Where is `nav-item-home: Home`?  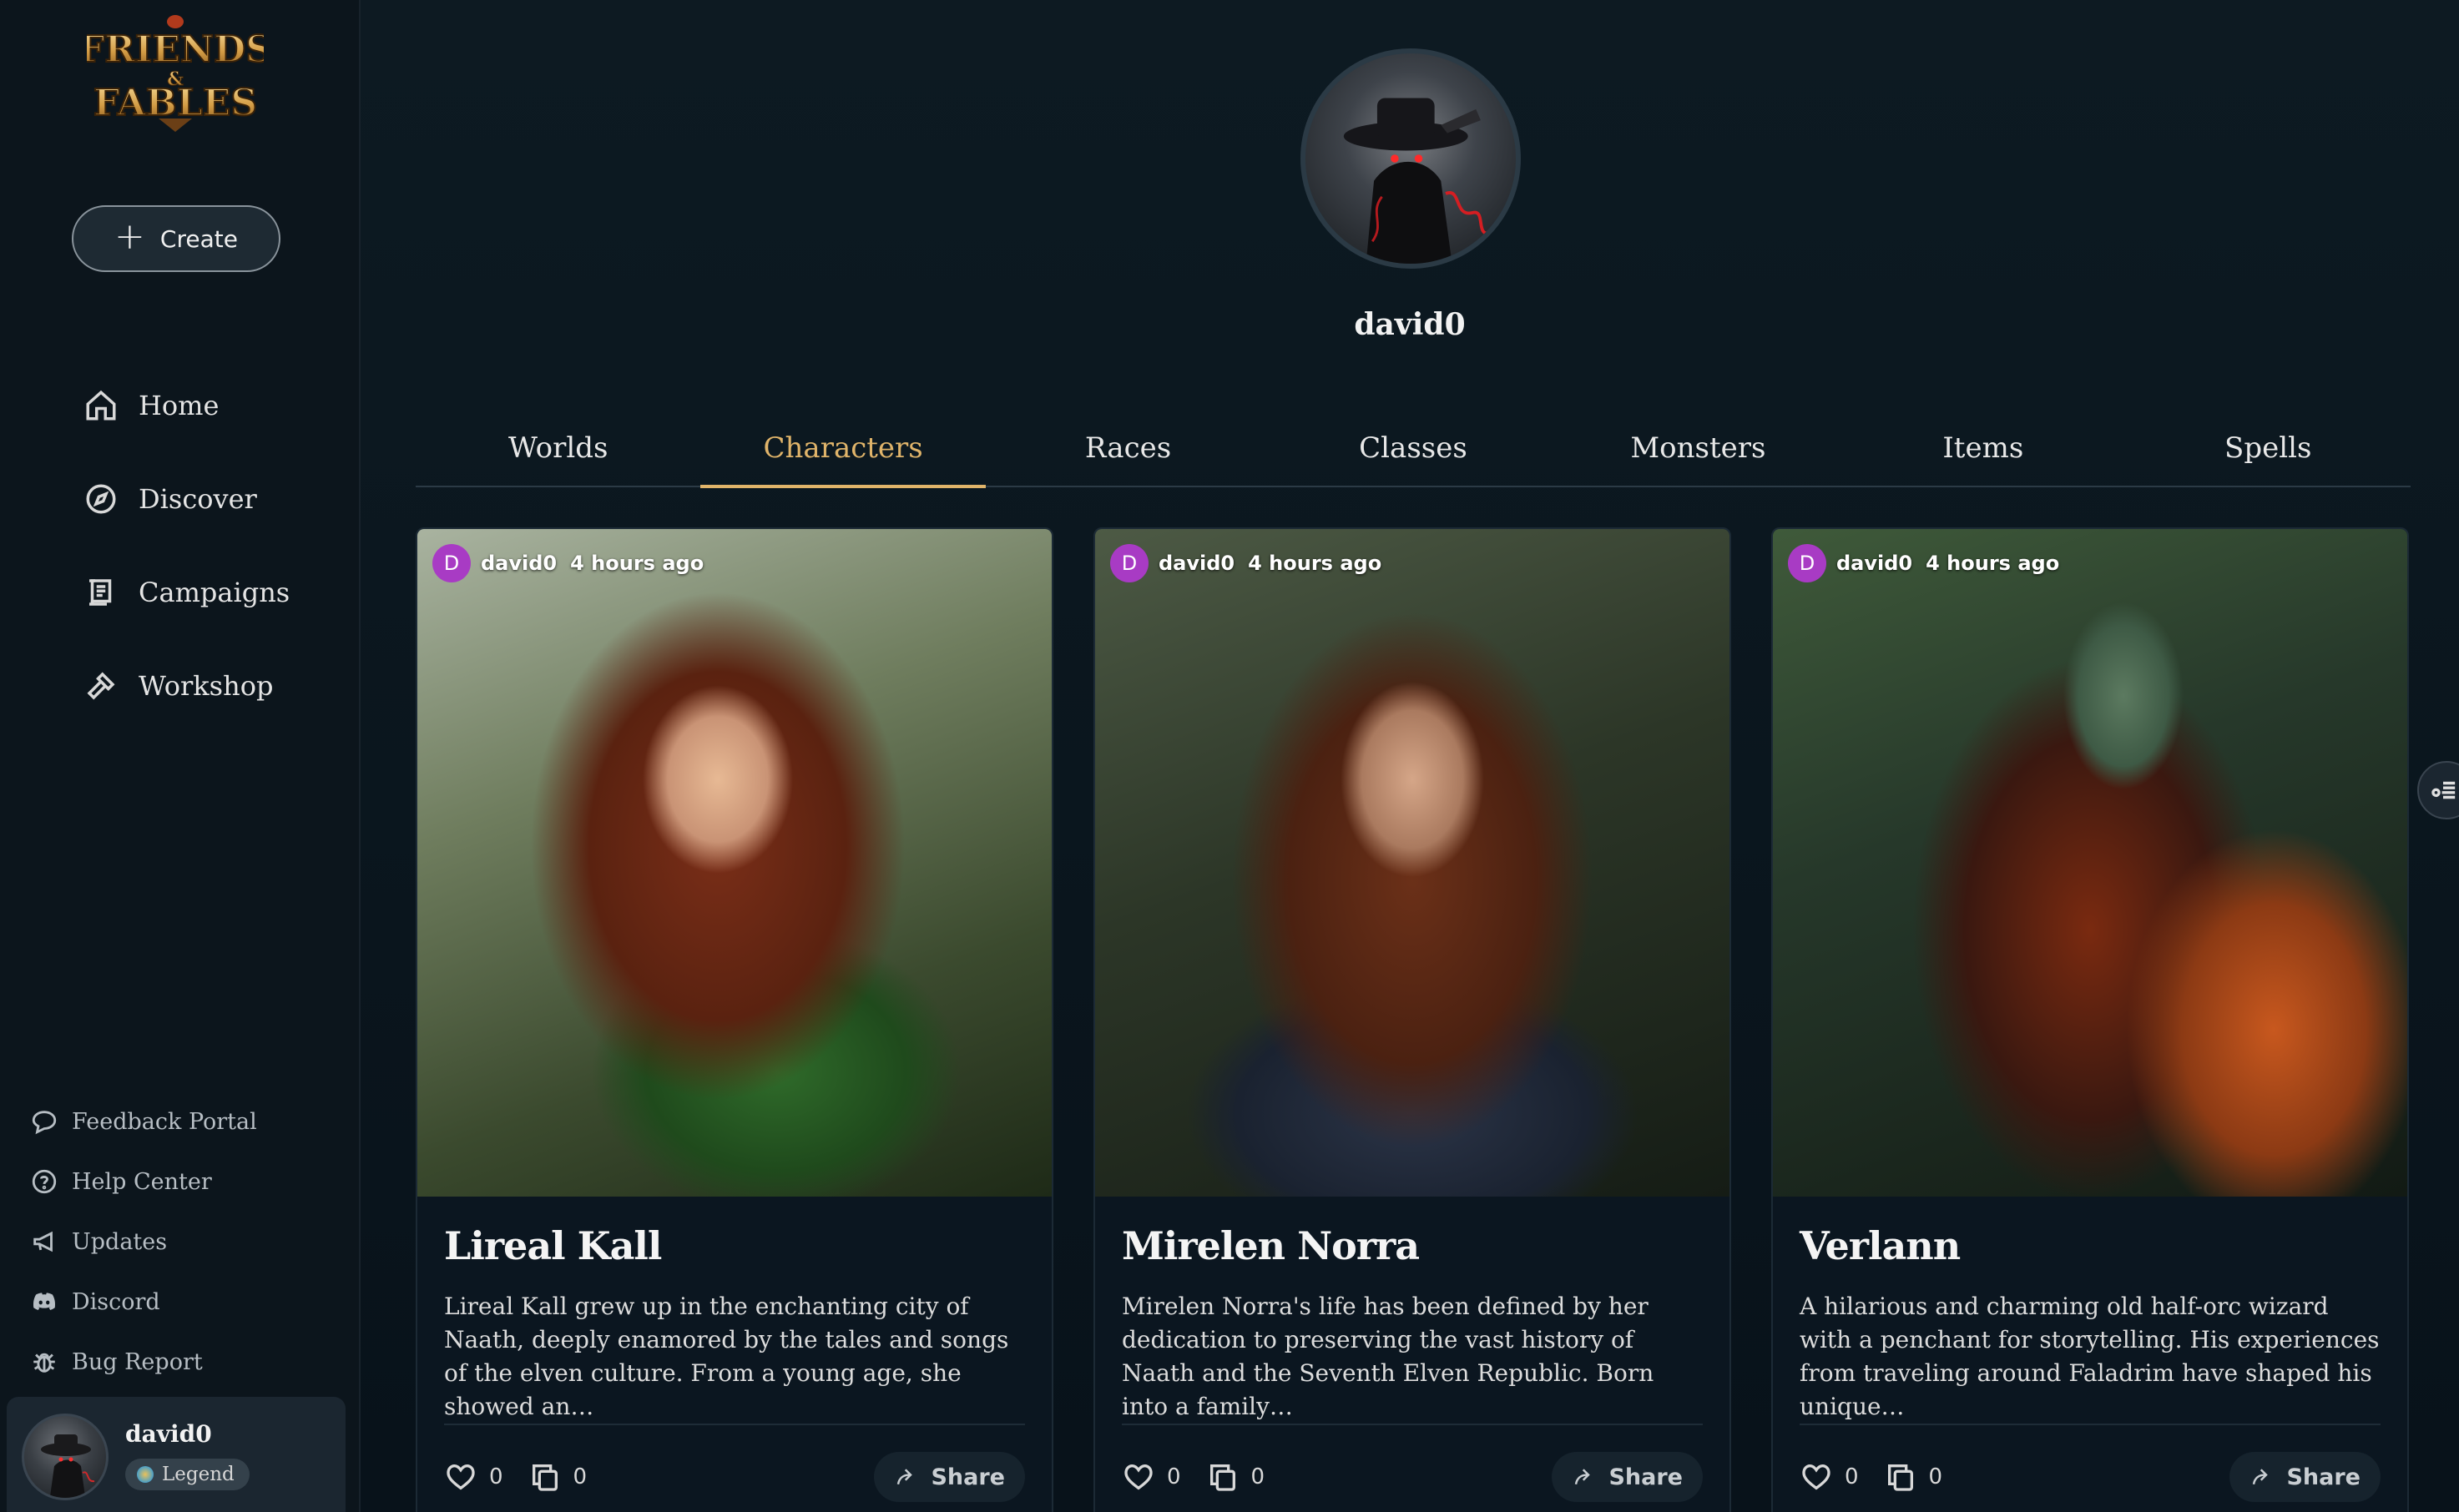 nav-item-home: Home is located at coordinates (186, 406).